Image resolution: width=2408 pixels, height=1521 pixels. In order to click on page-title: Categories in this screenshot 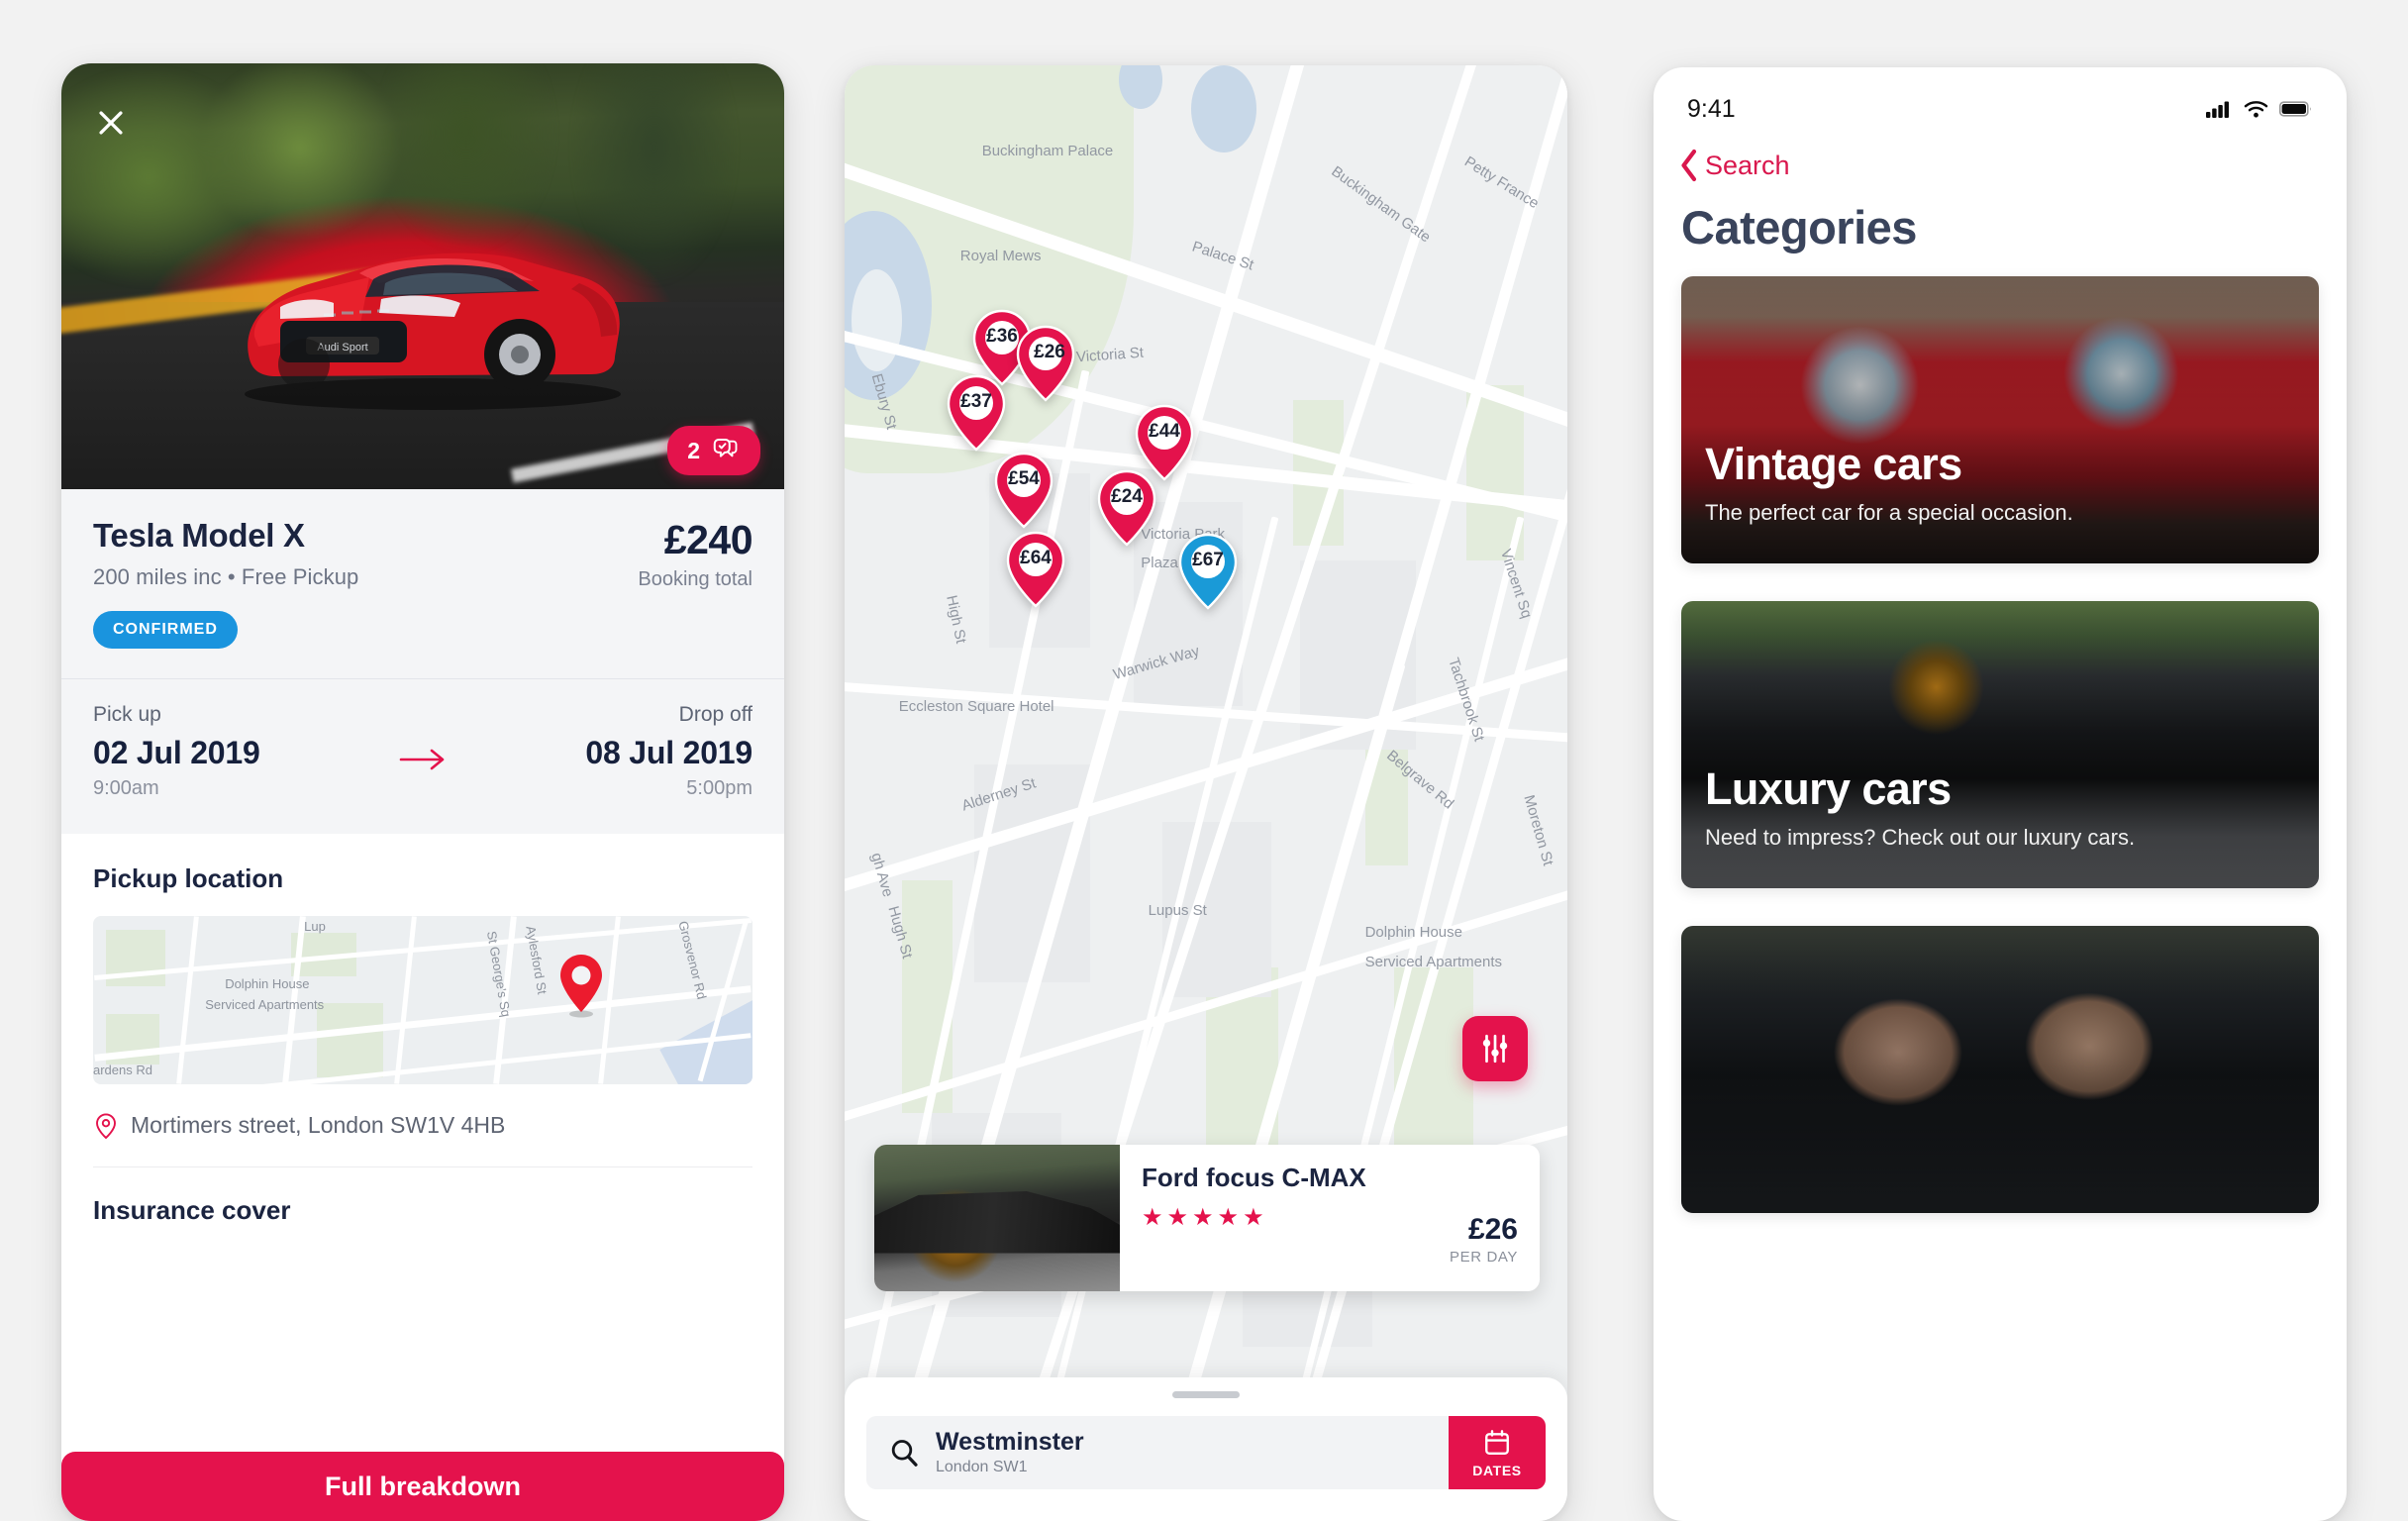, I will do `click(1799, 227)`.